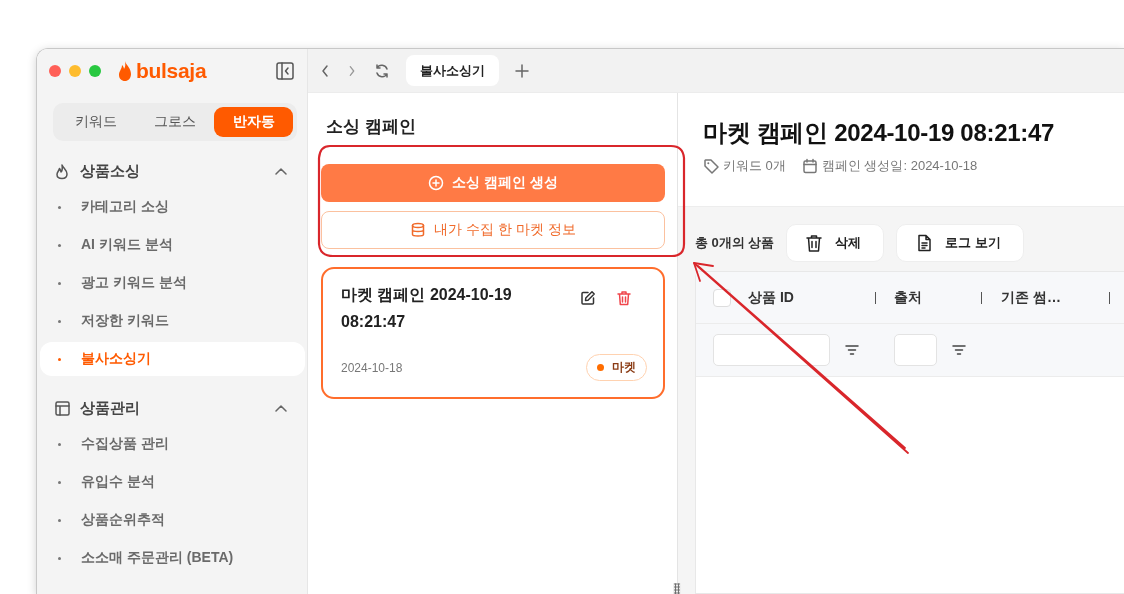 This screenshot has width=1124, height=594. I want to click on nav-item: 광고 키워드 분석, so click(172, 283).